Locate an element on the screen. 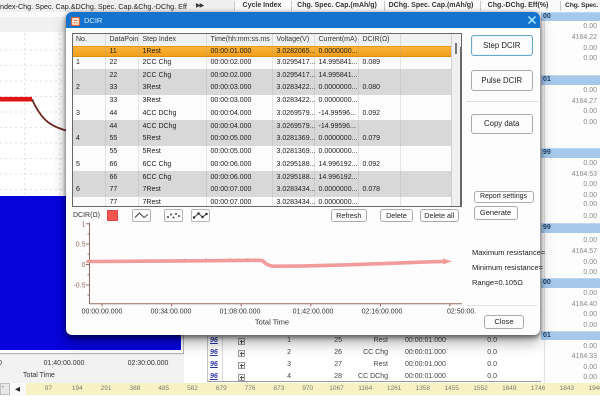 The image size is (600, 400). svg-text: Total Time is located at coordinates (272, 322).